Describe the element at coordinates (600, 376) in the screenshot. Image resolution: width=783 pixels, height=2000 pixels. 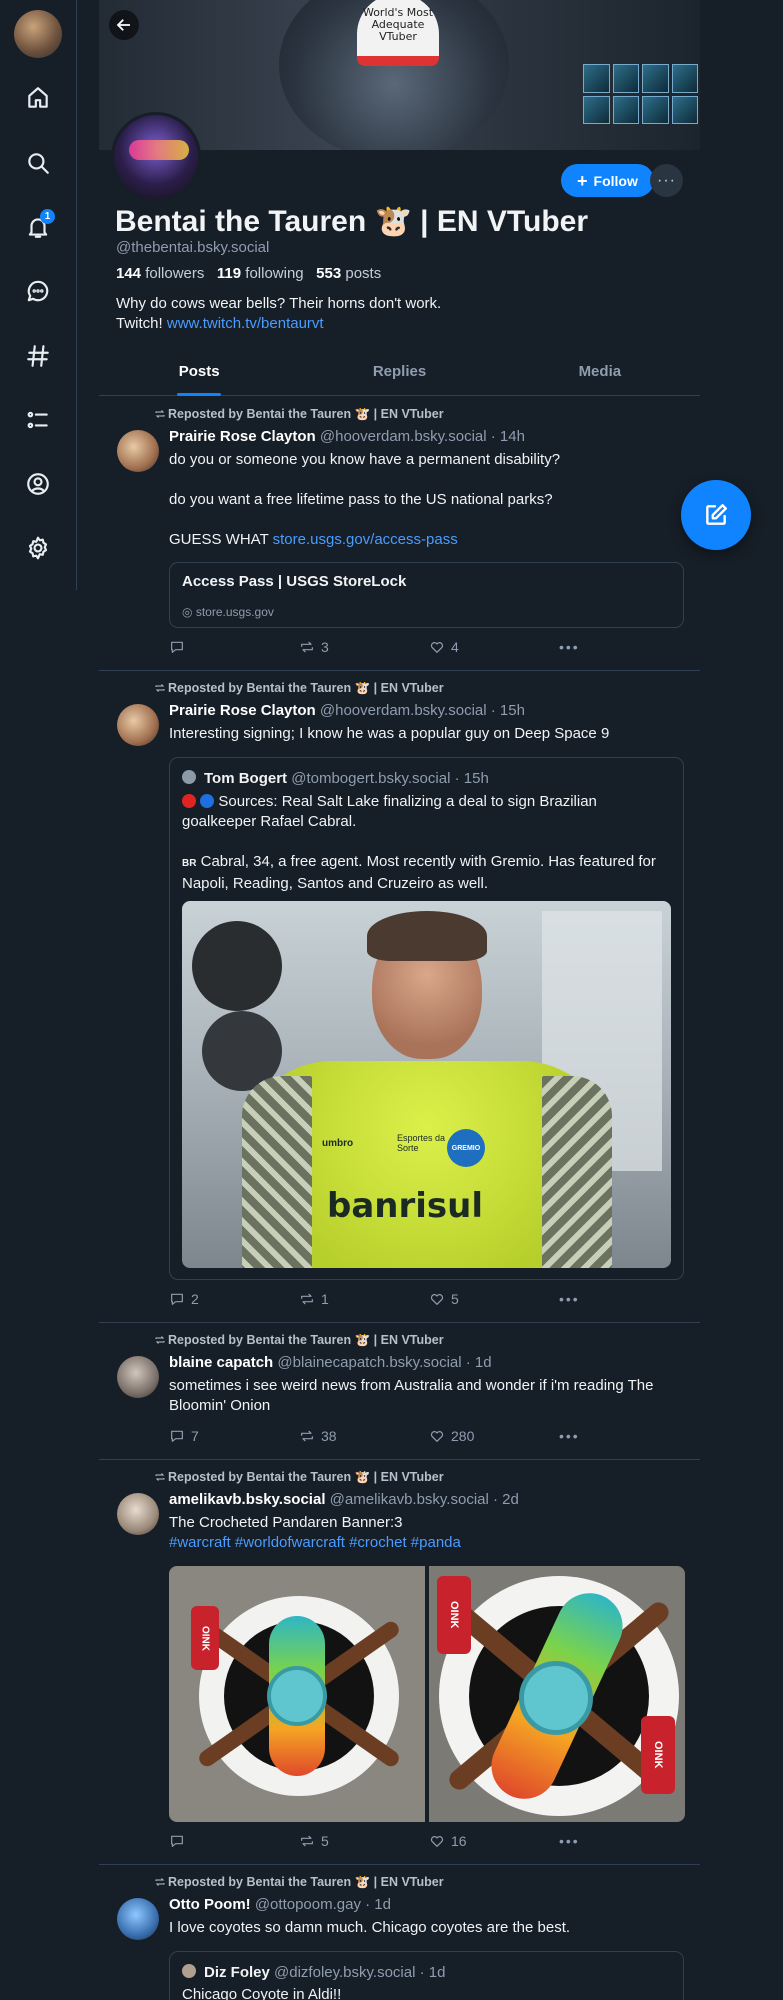
I see `tab-media: Media` at that location.